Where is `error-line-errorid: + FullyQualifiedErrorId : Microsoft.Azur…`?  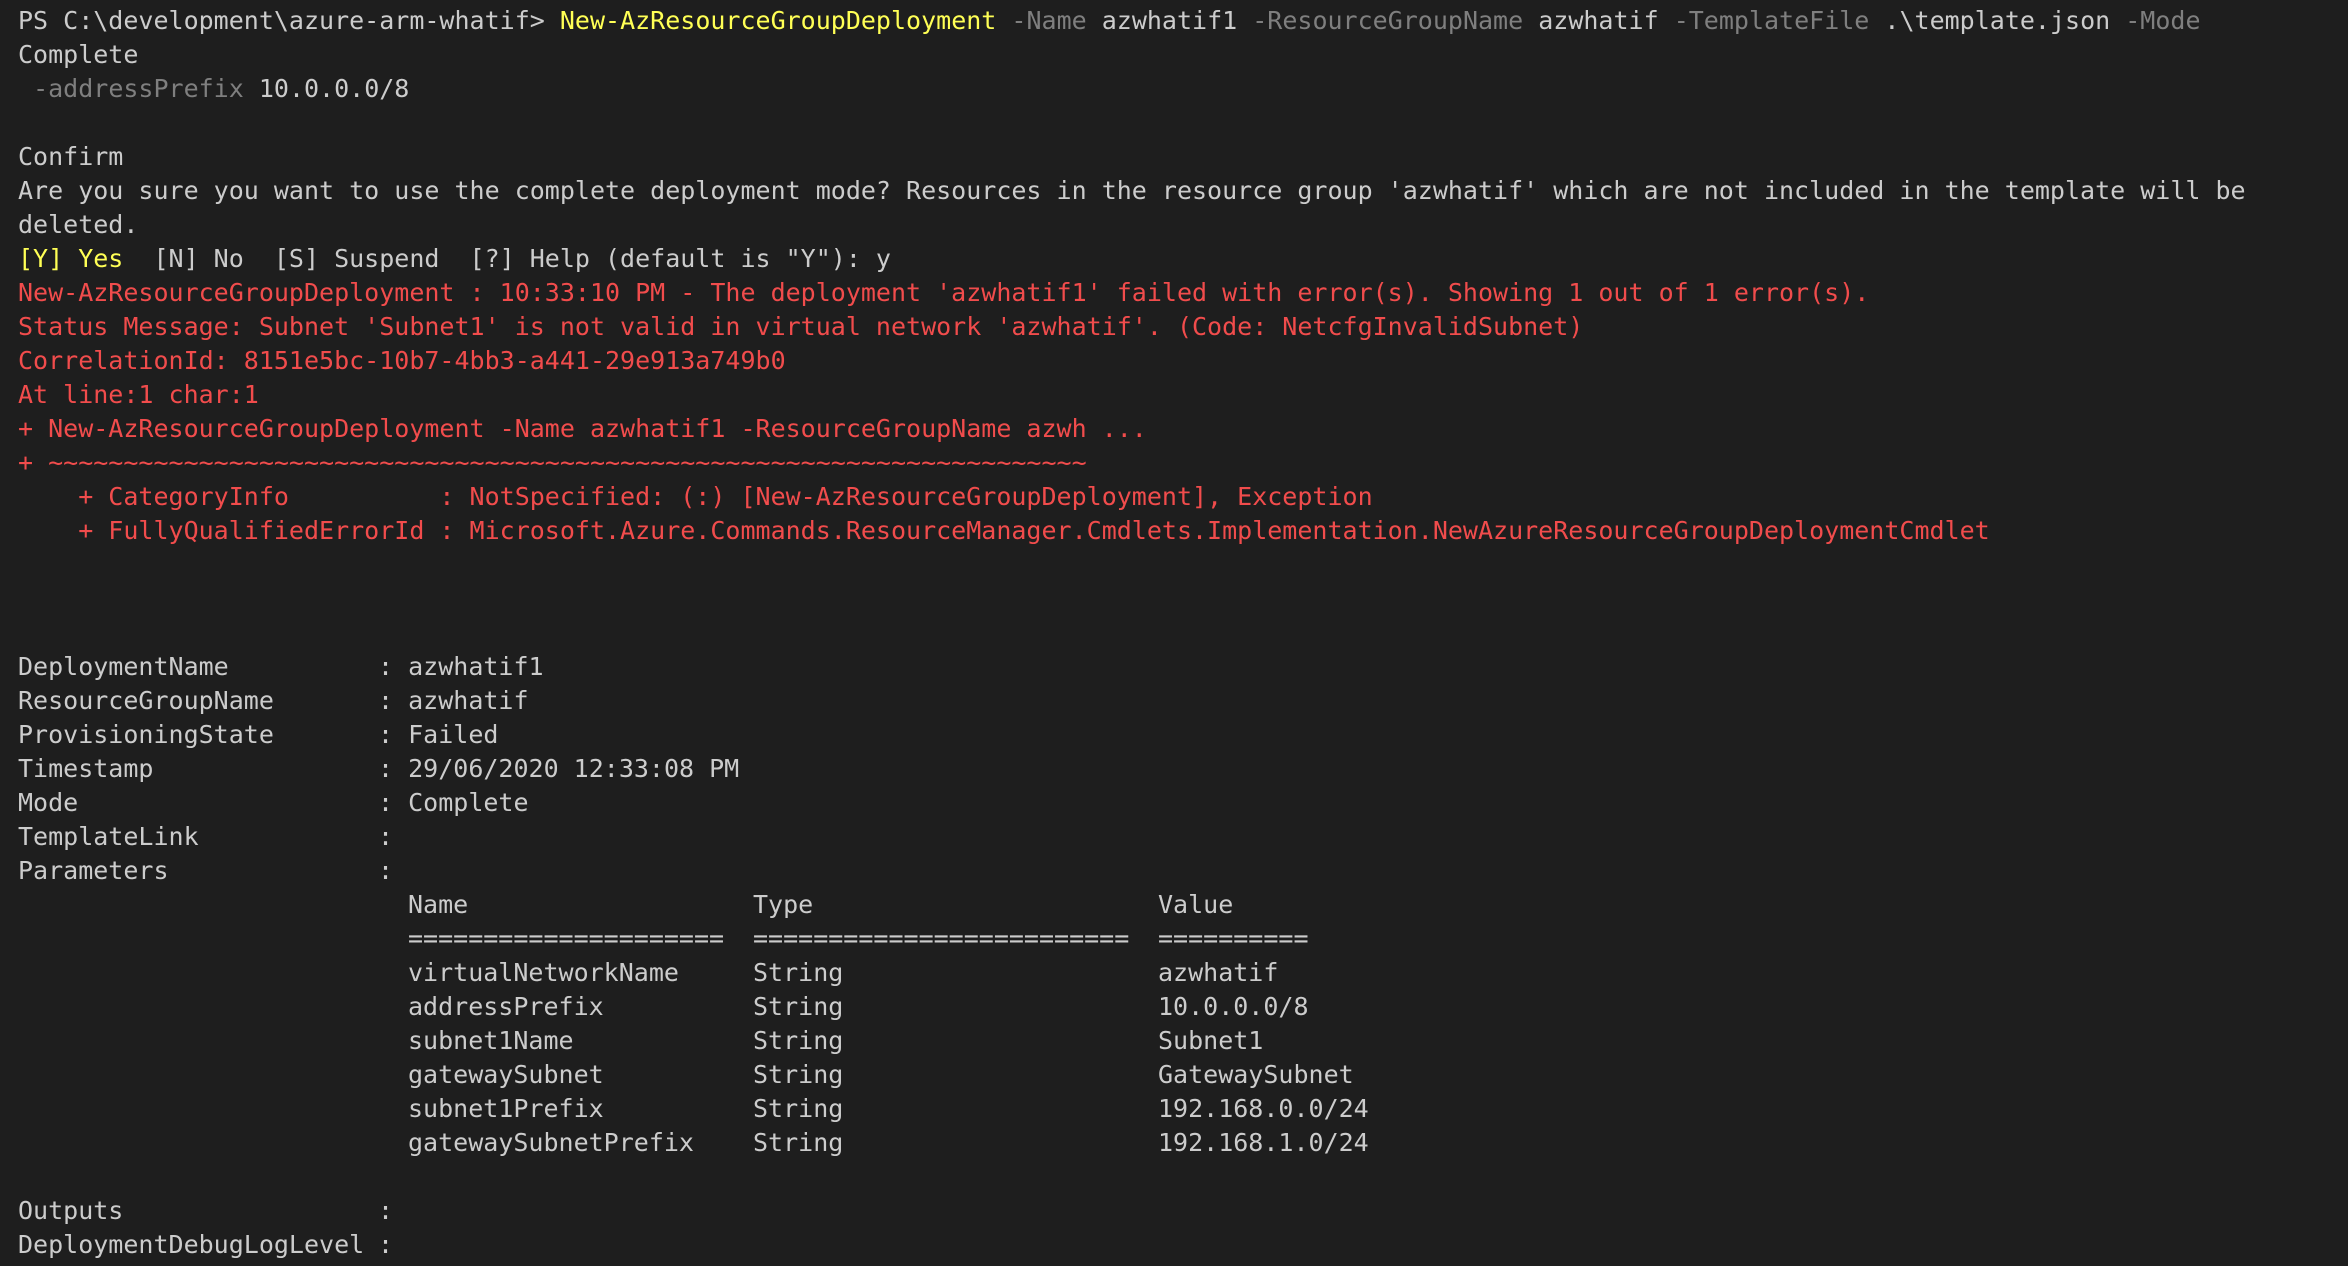 error-line-errorid: + FullyQualifiedErrorId : Microsoft.Azur… is located at coordinates (1004, 530).